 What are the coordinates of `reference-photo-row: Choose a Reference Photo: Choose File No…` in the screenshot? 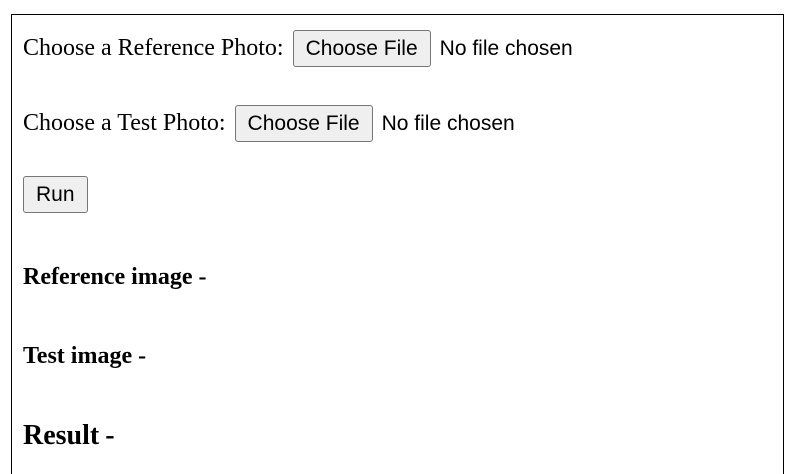 It's located at (298, 48).